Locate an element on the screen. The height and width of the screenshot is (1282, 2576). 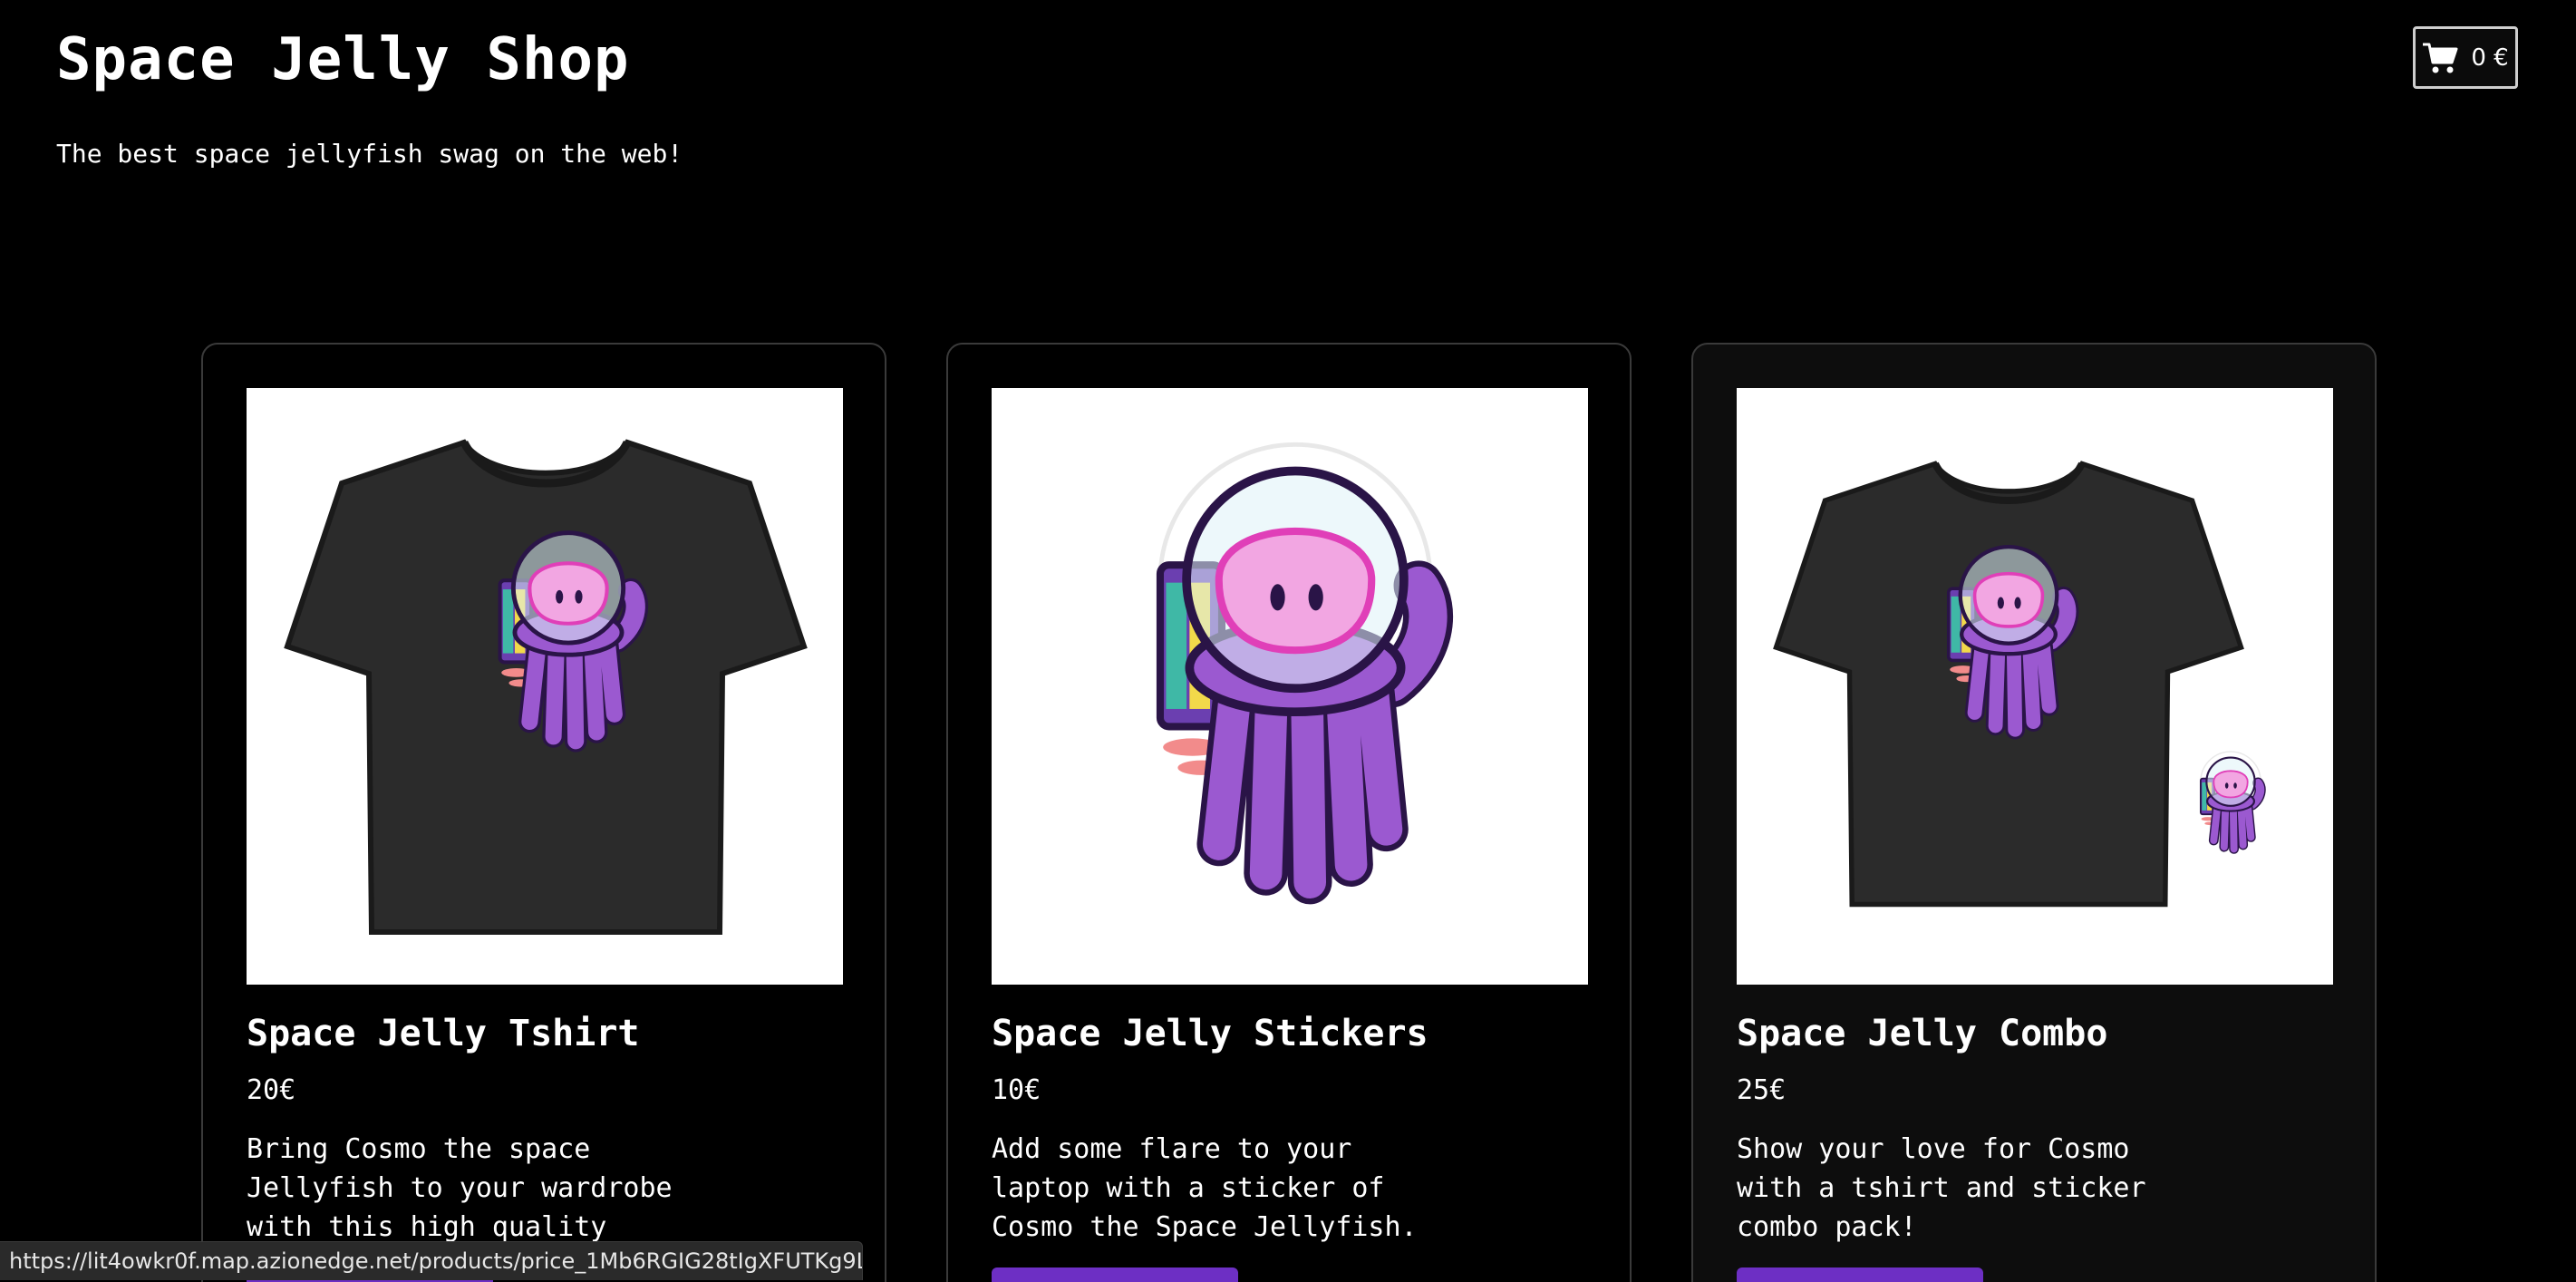
product-price: 25€ is located at coordinates (1762, 1090).